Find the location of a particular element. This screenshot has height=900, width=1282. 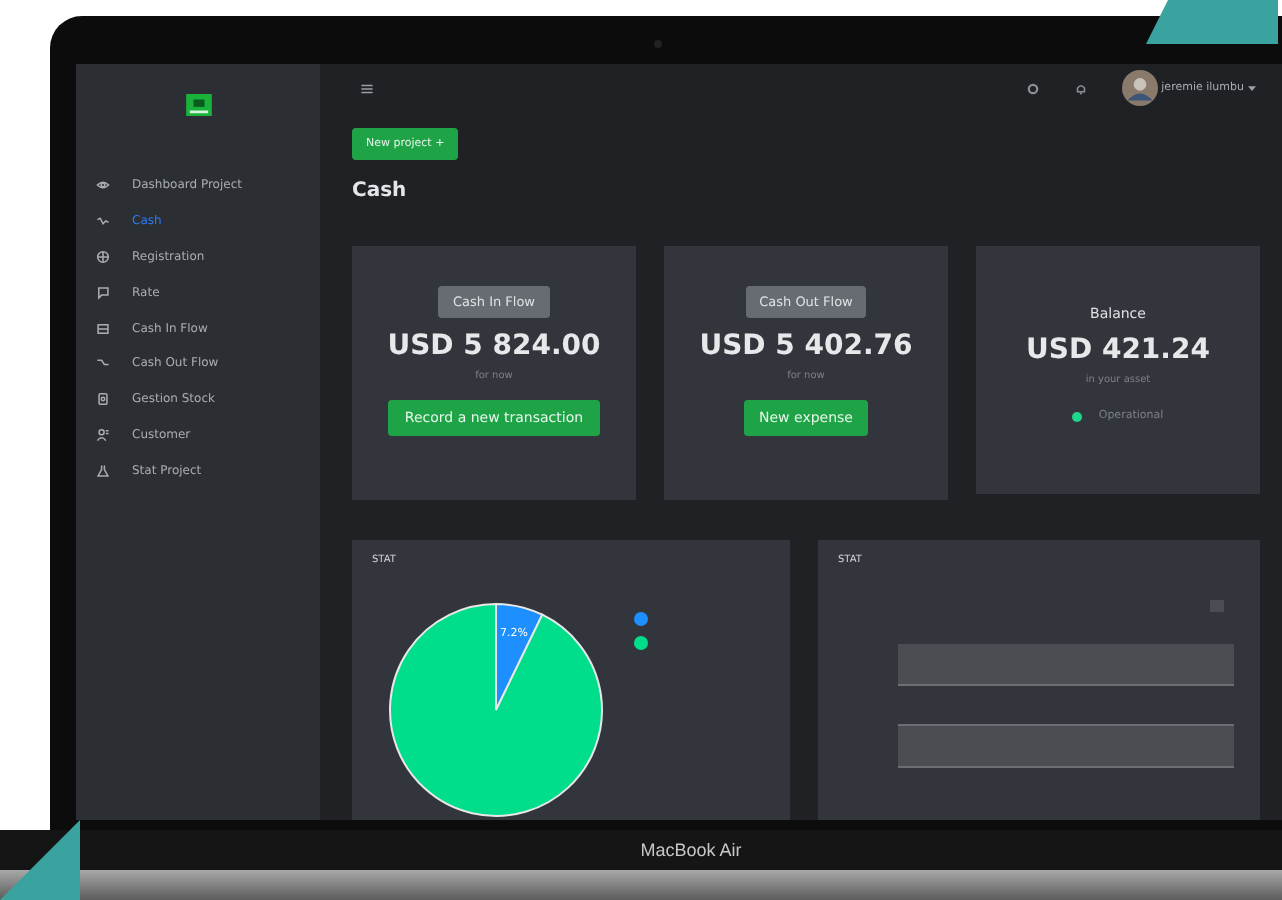

amount: USD 421.24 is located at coordinates (1118, 350).